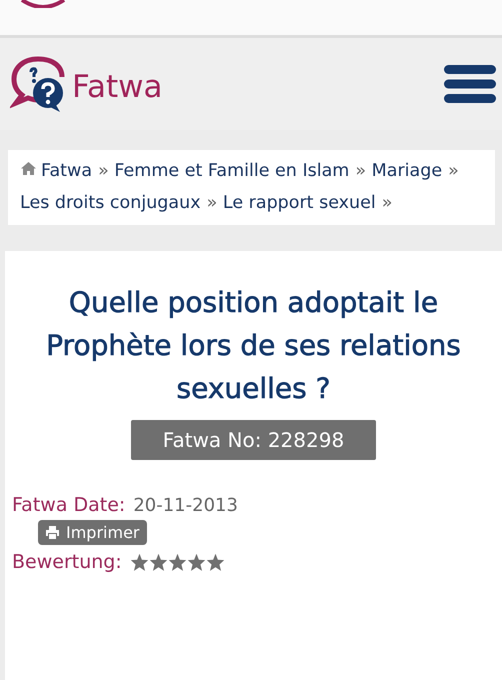 This screenshot has width=502, height=680. I want to click on breadcrumb-link: Le rapport sexuel, so click(299, 203).